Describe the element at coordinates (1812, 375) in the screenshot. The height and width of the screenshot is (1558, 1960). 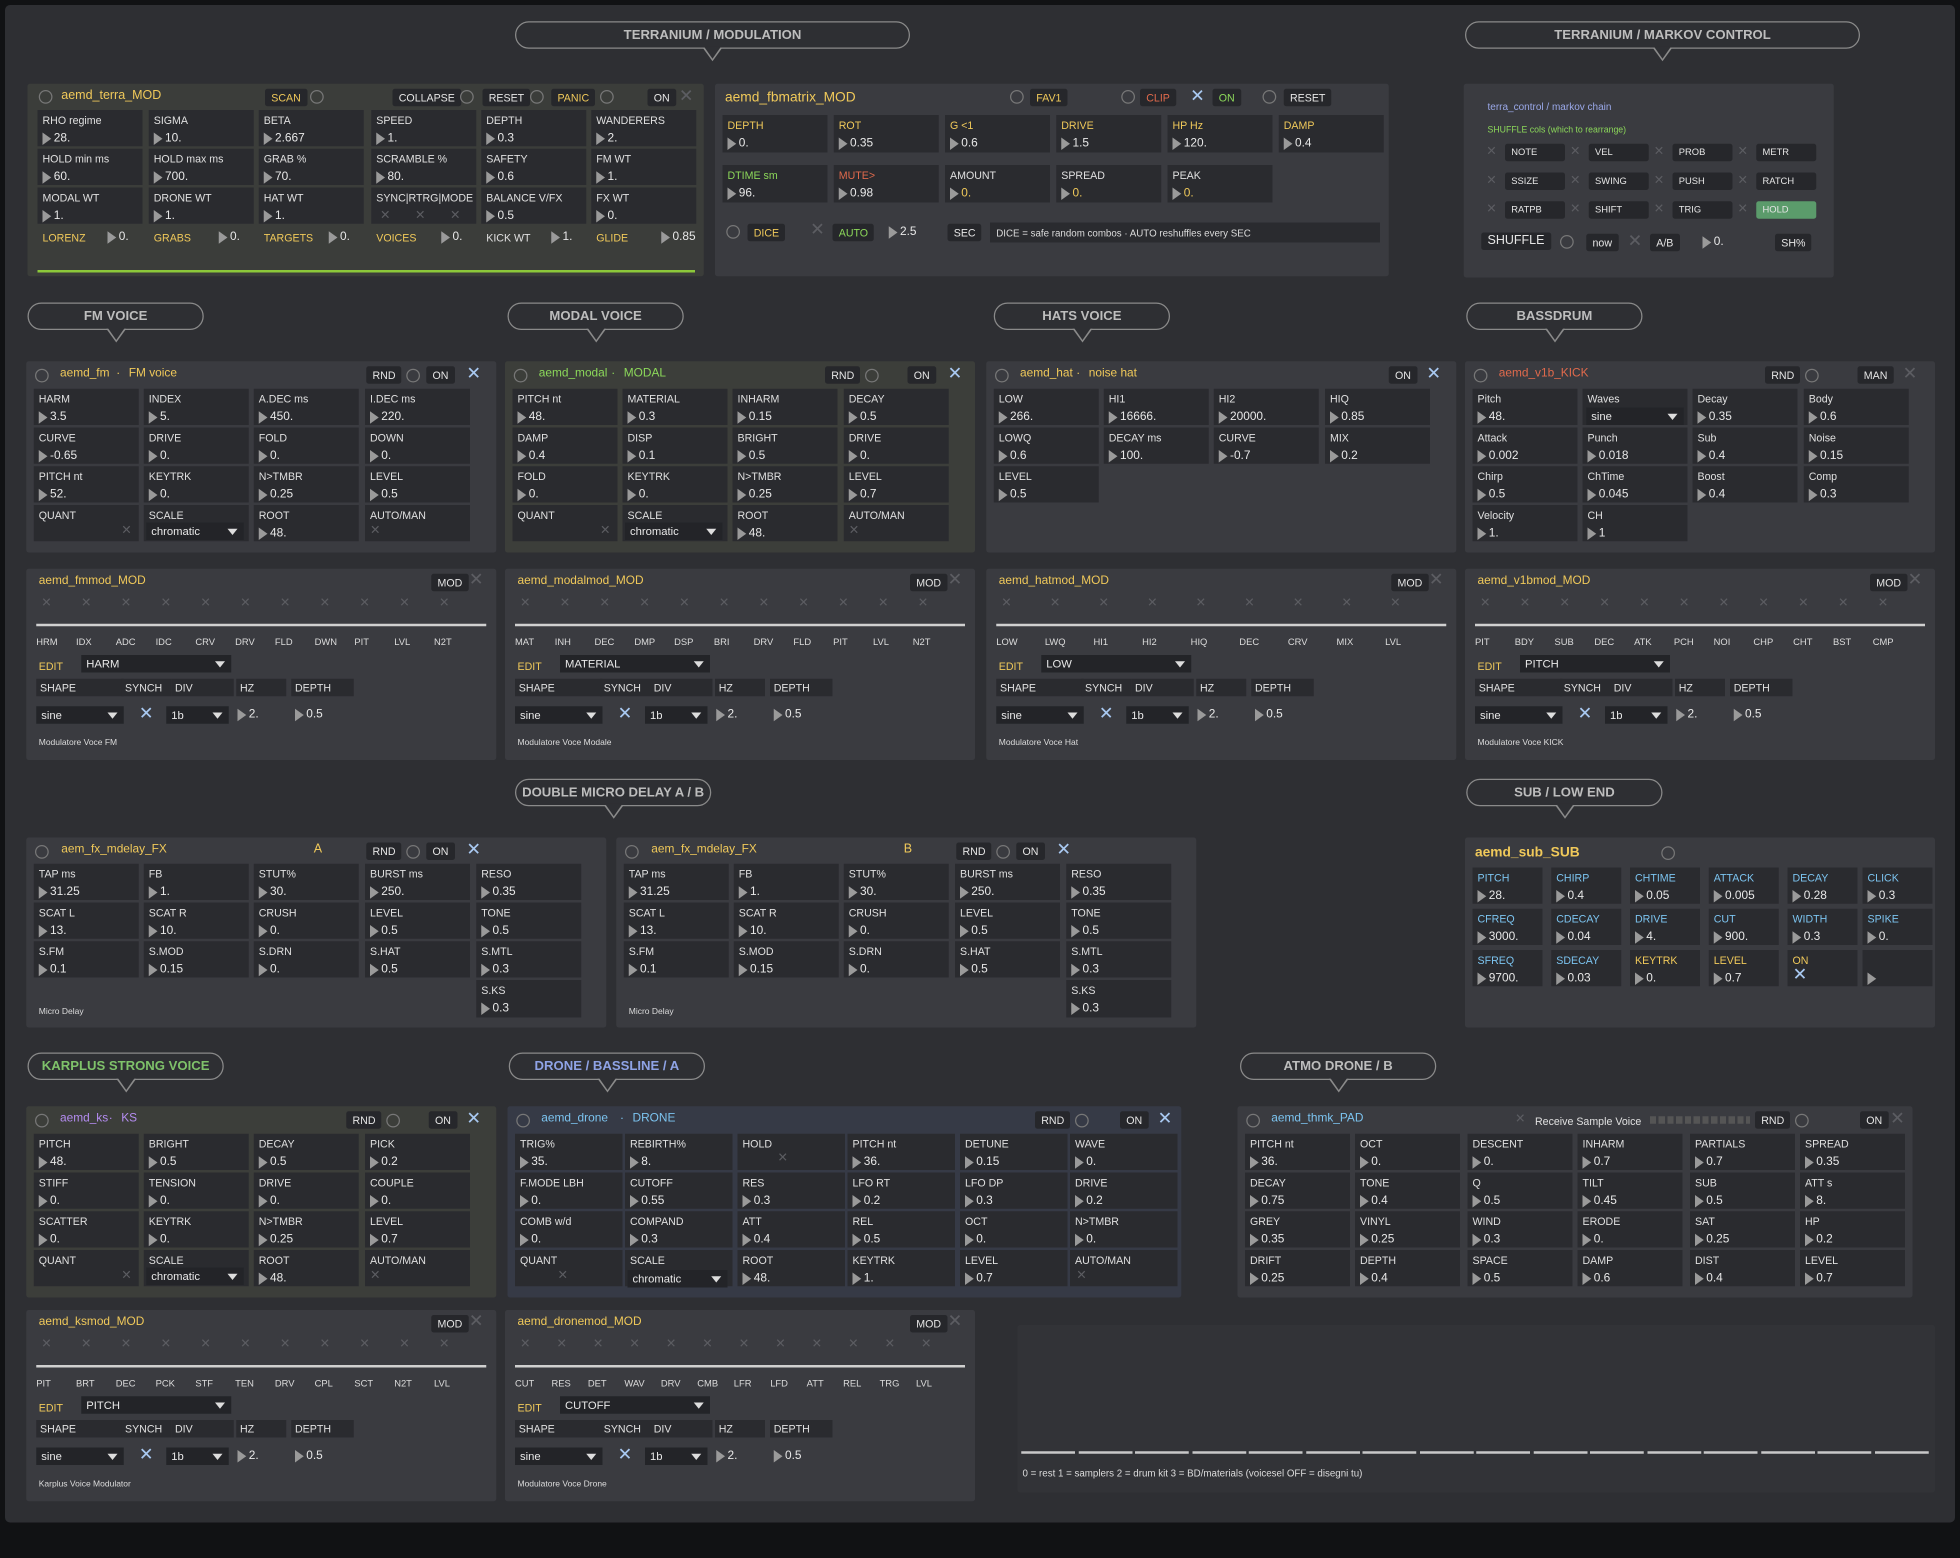
I see `kick-rnd-toggle` at that location.